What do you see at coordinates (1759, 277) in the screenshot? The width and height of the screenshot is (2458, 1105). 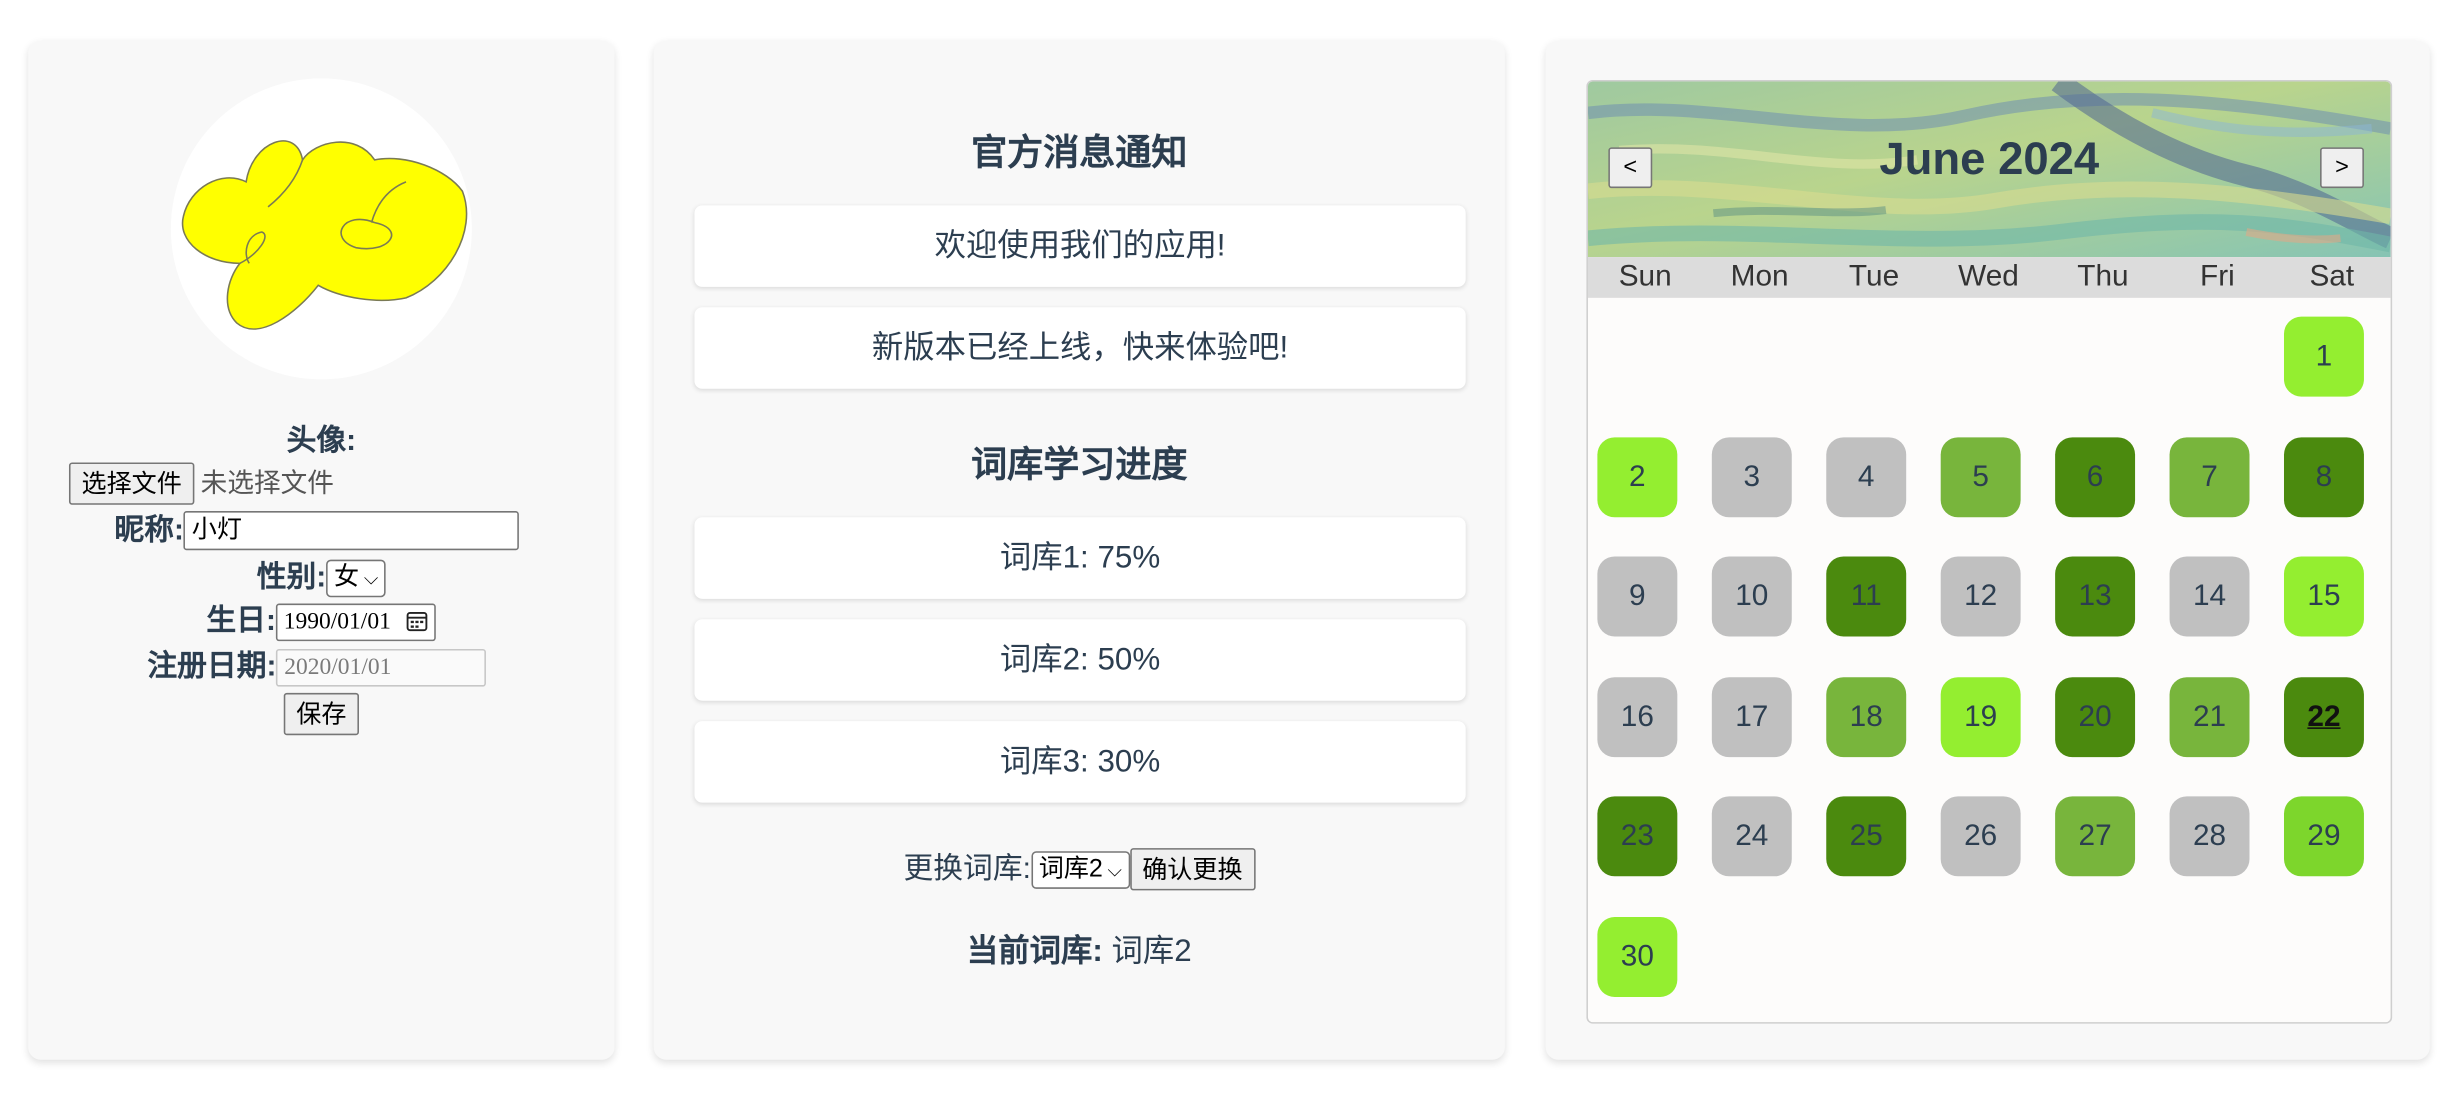 I see `weekday-label: Mon` at bounding box center [1759, 277].